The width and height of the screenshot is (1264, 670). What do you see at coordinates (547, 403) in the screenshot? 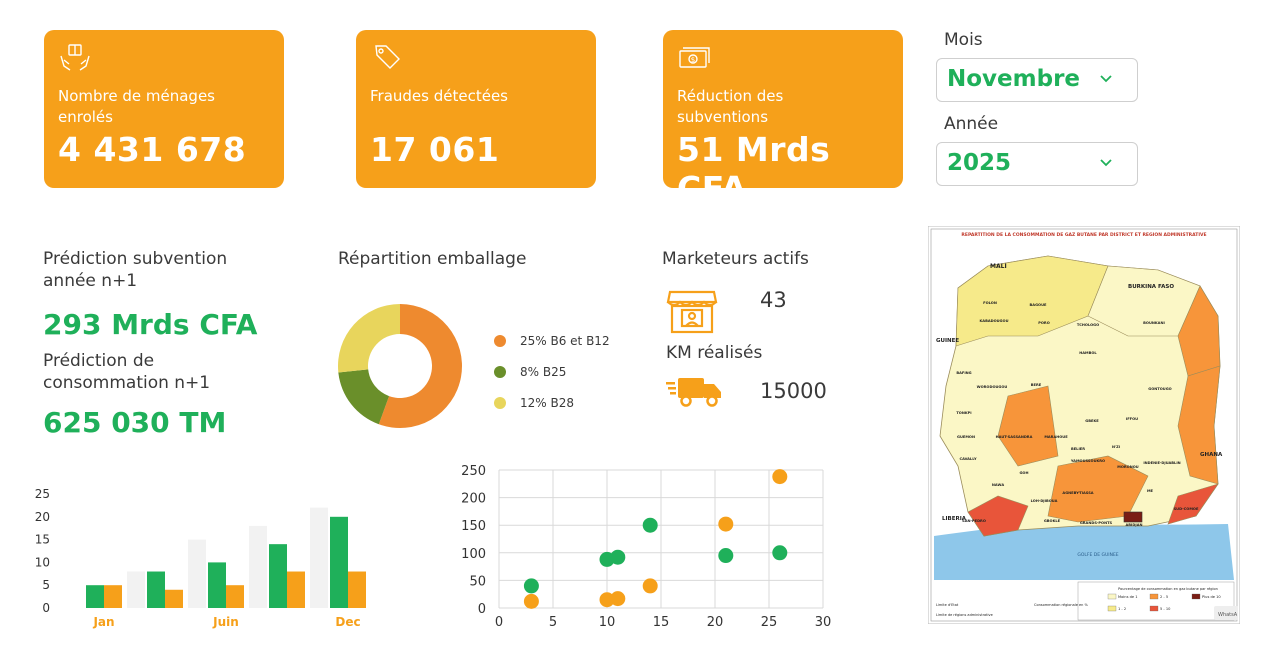
I see `legend-label: 12% B28` at bounding box center [547, 403].